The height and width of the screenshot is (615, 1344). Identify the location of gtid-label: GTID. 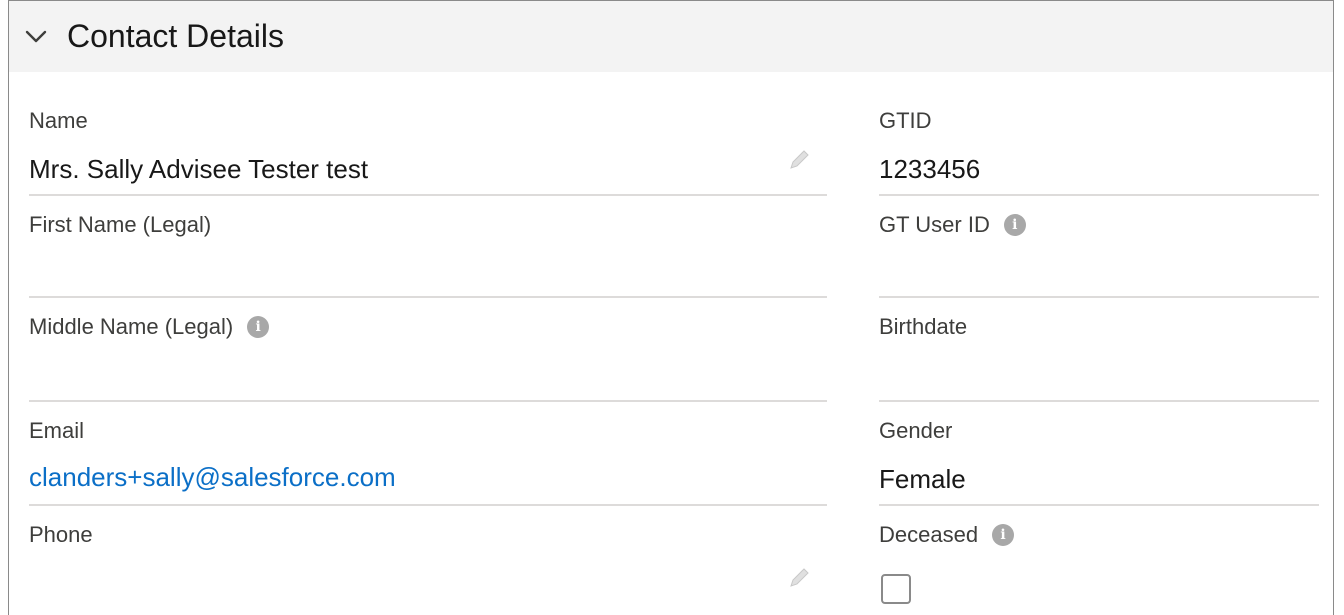
(905, 120).